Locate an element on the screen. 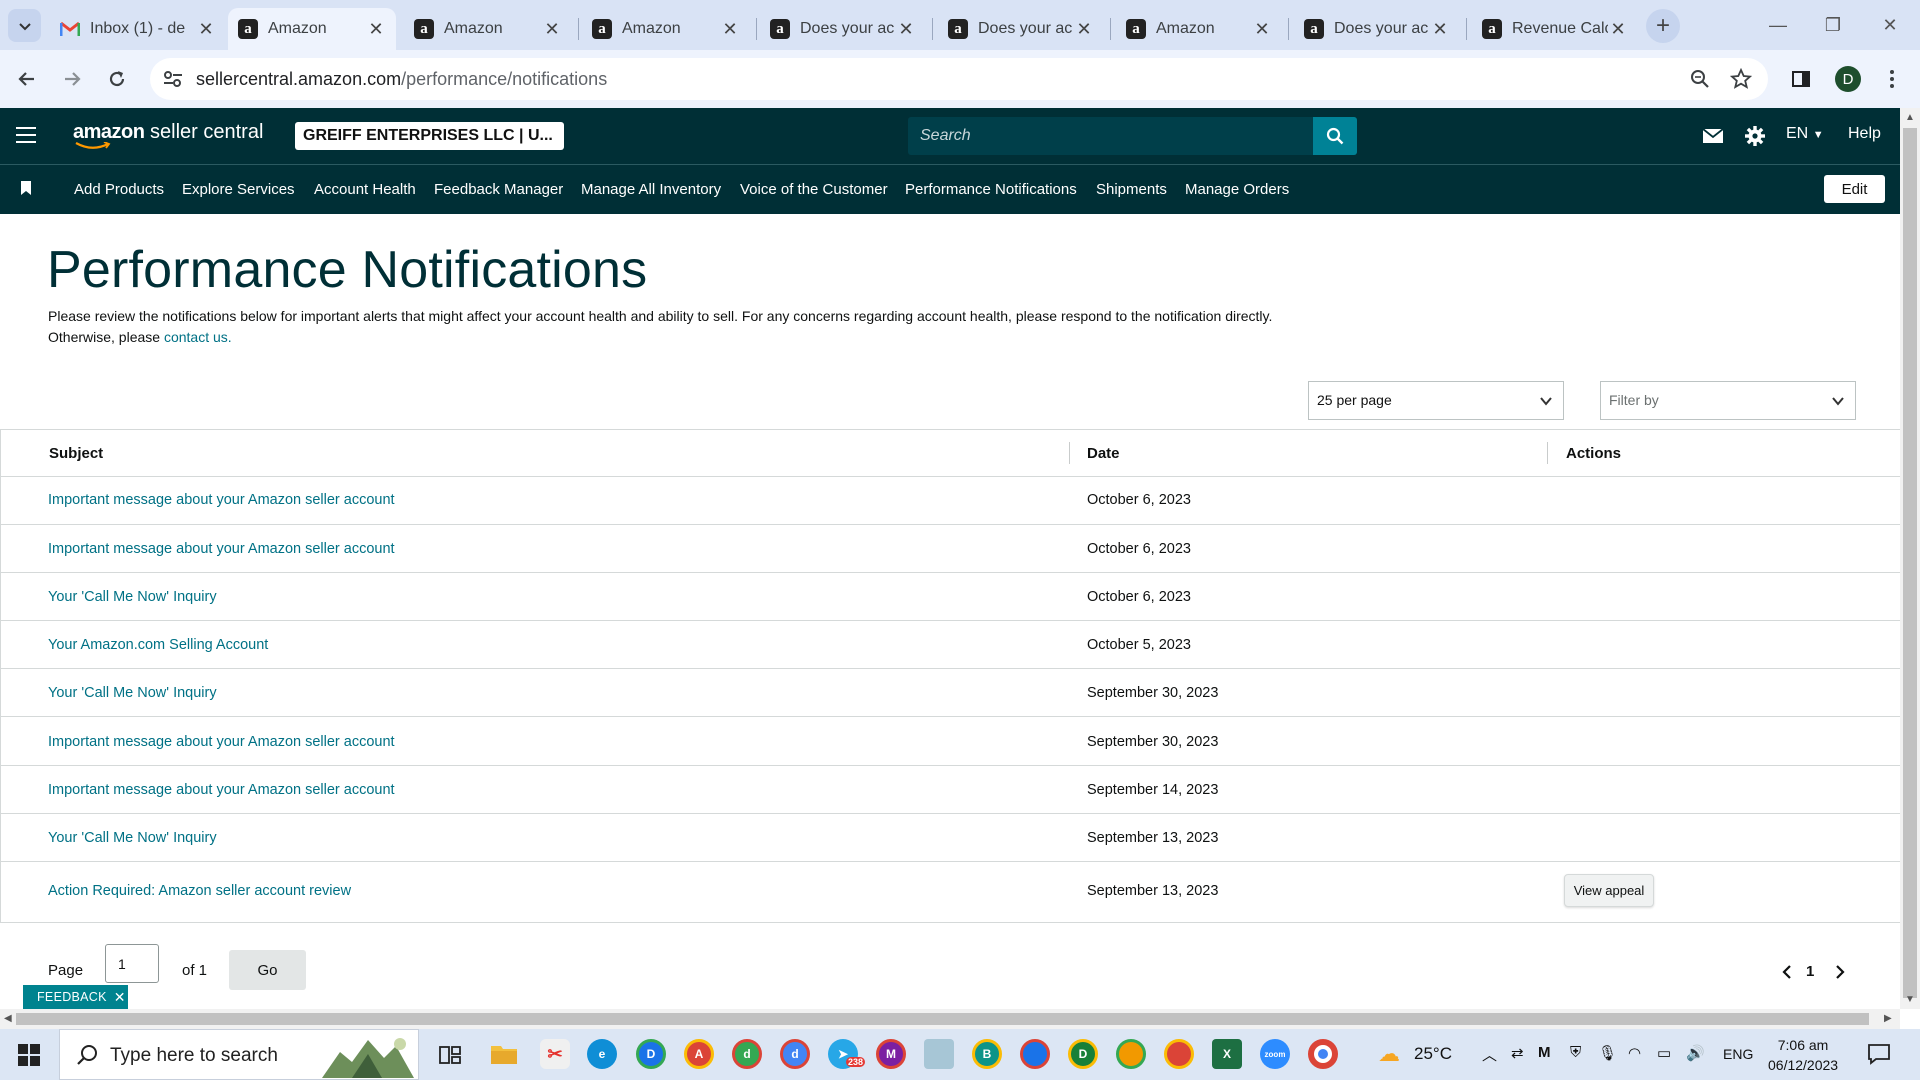 This screenshot has height=1080, width=1920. window-close-icon: ✕ is located at coordinates (1890, 25).